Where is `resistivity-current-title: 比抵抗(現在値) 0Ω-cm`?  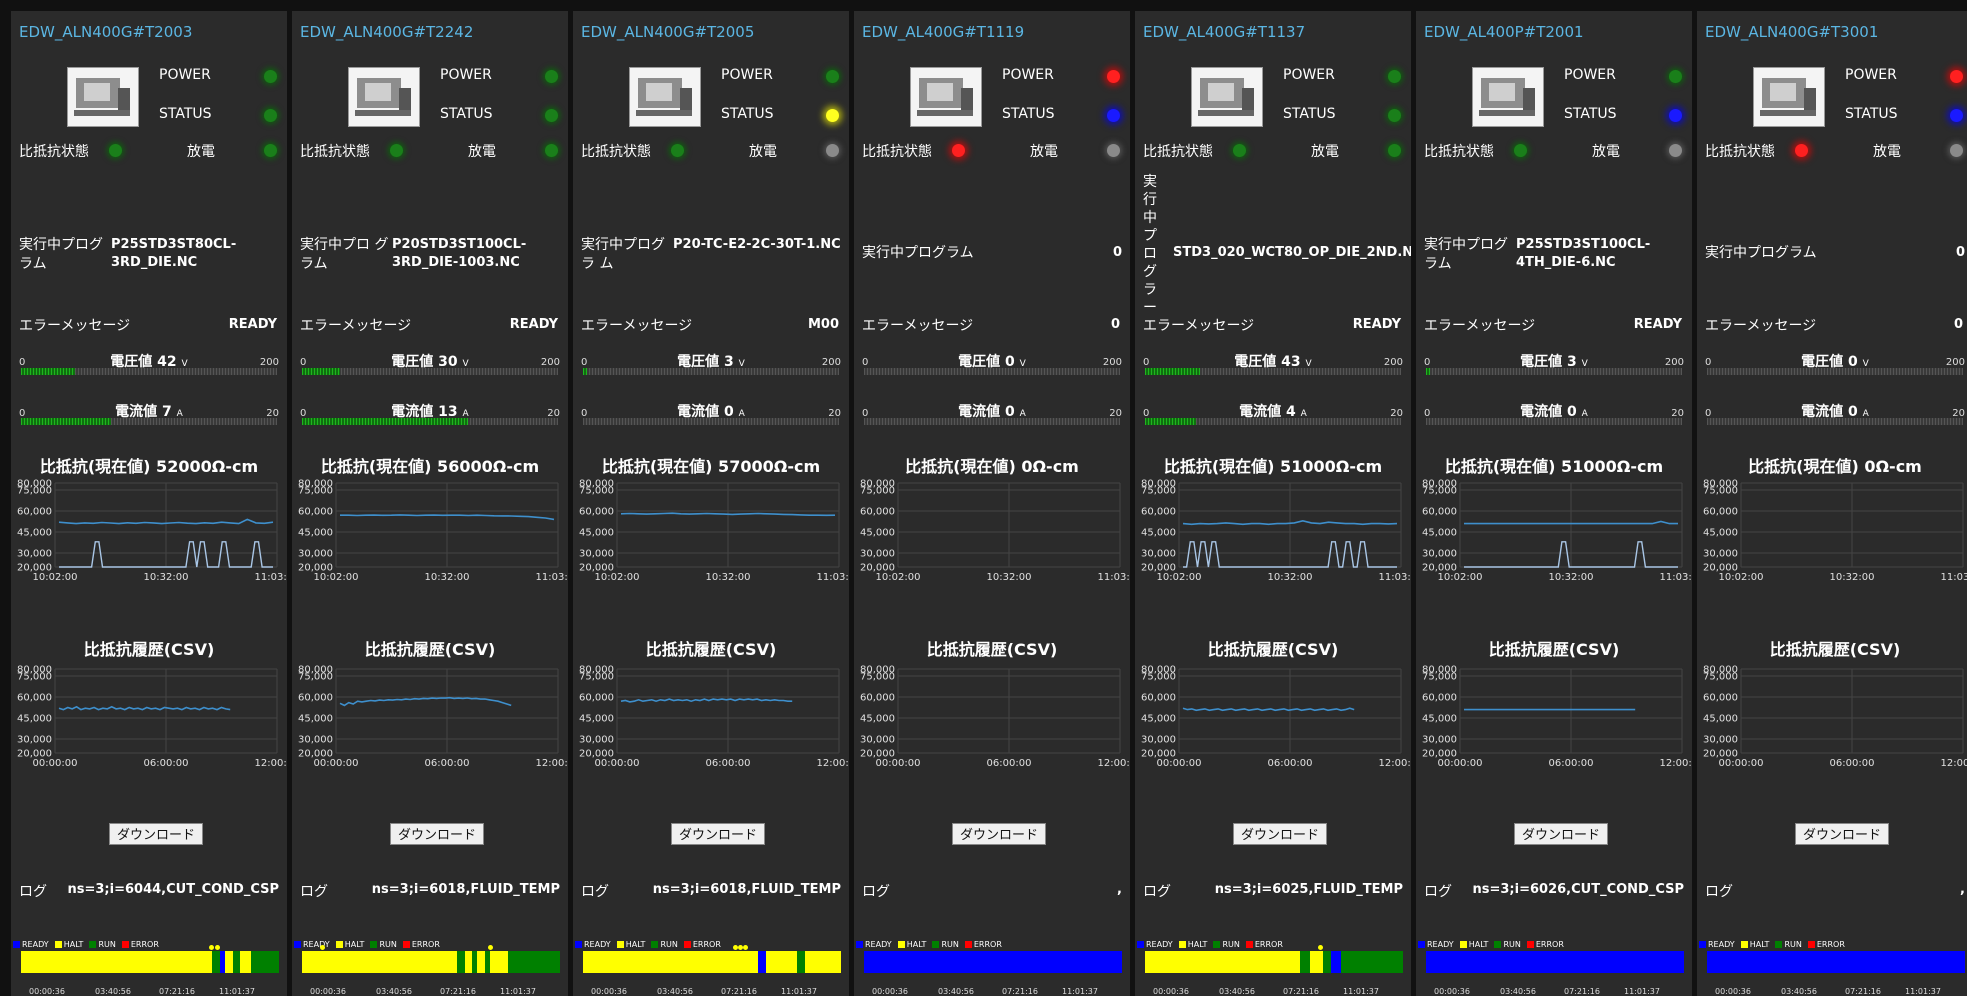 resistivity-current-title: 比抵抗(現在値) 0Ω-cm is located at coordinates (1835, 466).